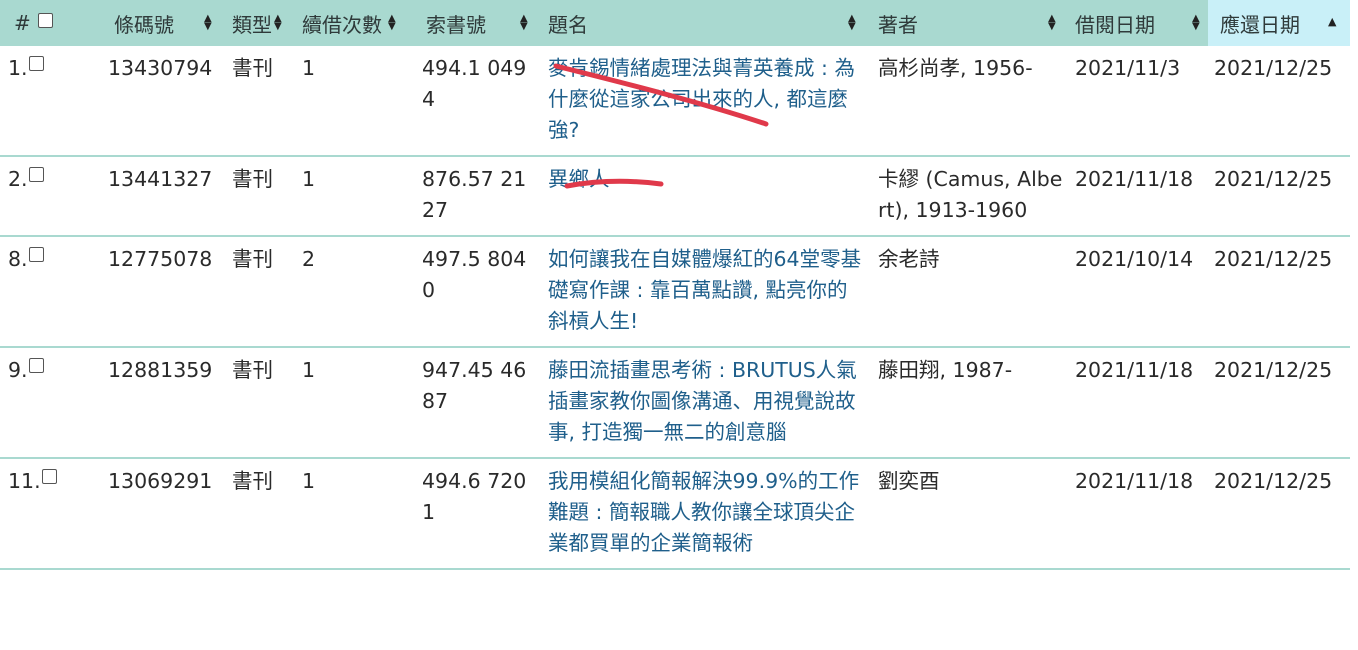  I want to click on author-header-label: 著者, so click(898, 24).